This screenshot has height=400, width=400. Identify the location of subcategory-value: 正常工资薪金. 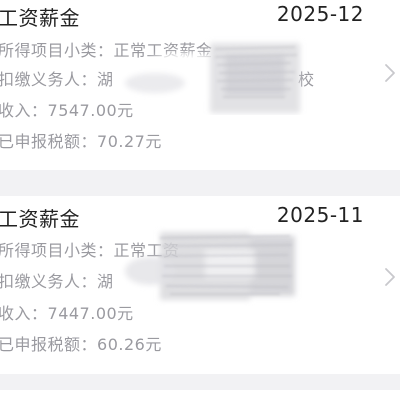
(163, 50).